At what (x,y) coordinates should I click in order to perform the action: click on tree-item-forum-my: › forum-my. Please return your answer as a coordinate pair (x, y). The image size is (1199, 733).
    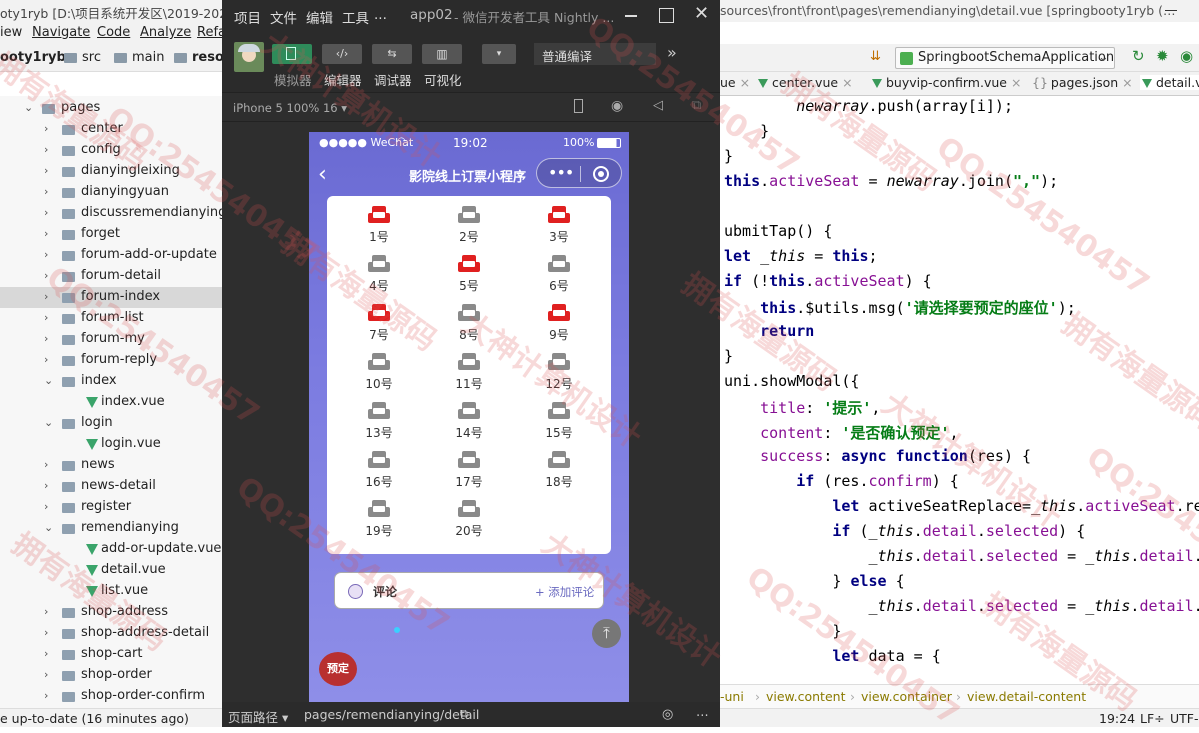
    Looking at the image, I should click on (111, 339).